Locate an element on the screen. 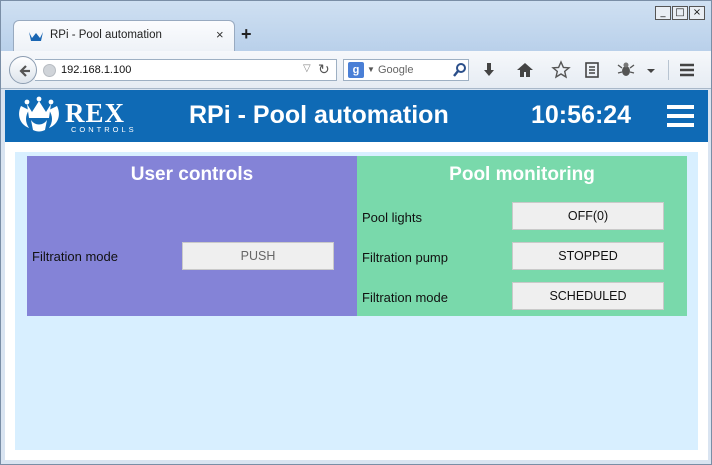 The width and height of the screenshot is (712, 465). filtration-mode-monitor-label: Filtration mode is located at coordinates (405, 297).